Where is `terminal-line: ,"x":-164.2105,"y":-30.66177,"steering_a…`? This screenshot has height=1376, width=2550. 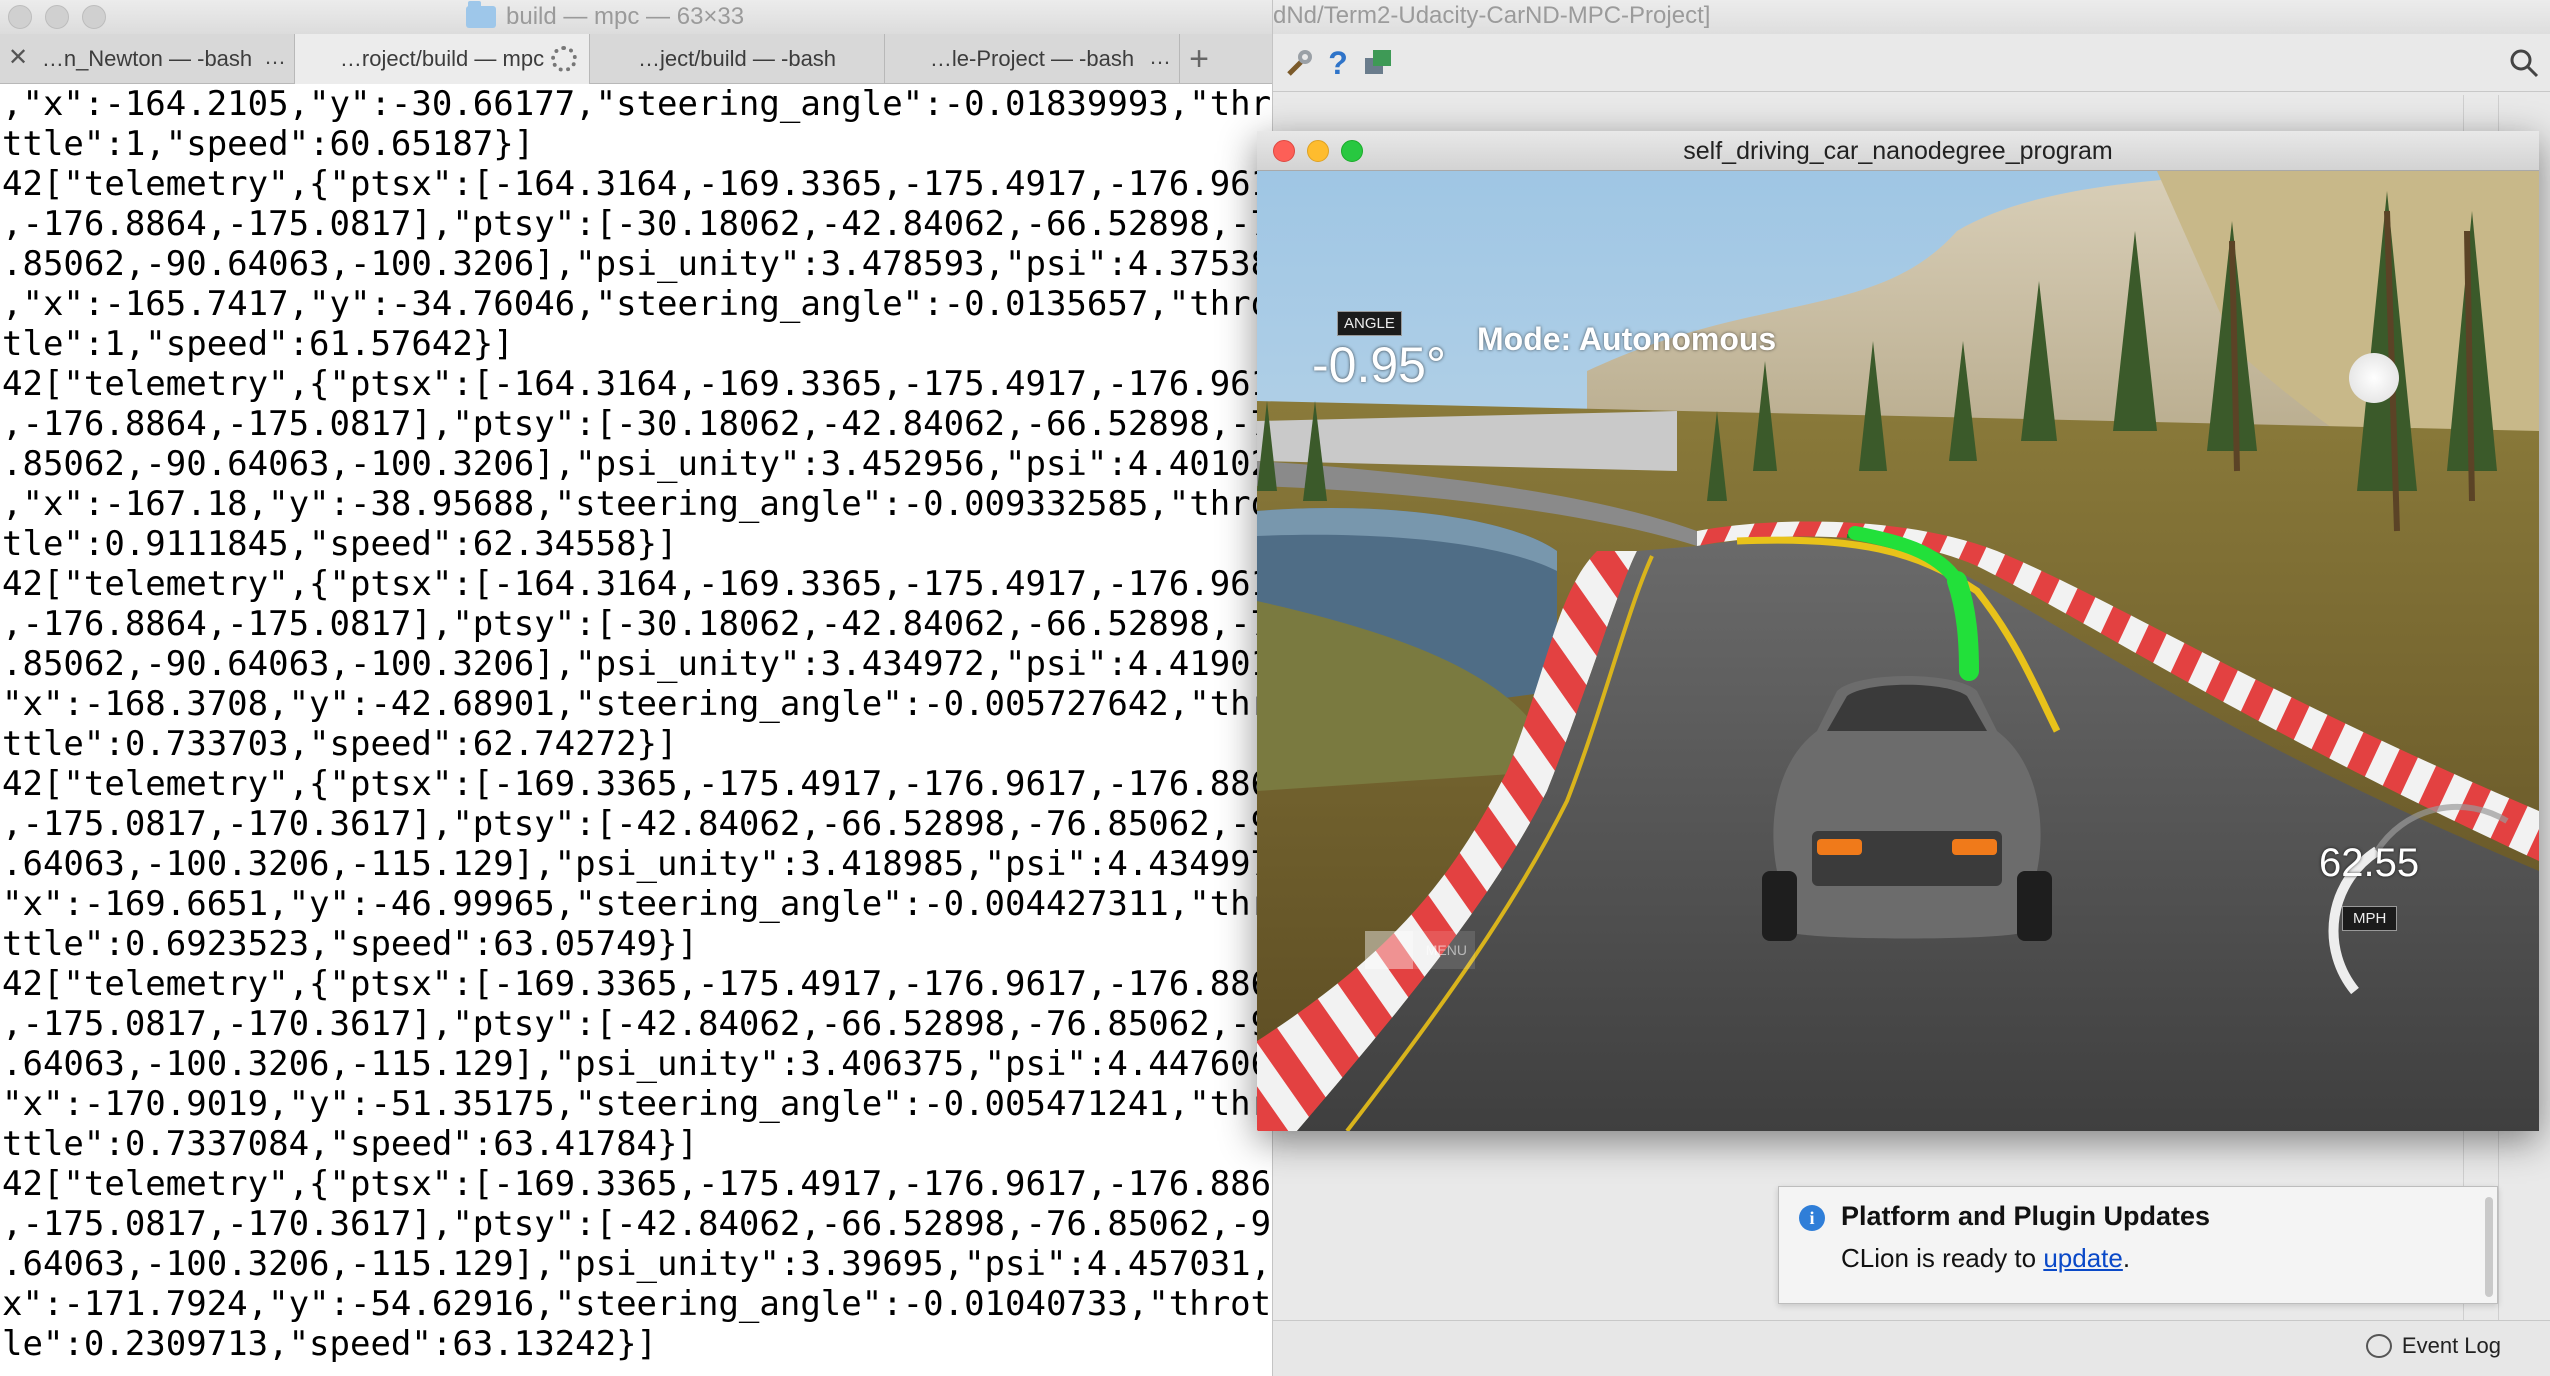 terminal-line: ,"x":-164.2105,"y":-30.66177,"steering_a… is located at coordinates (637, 104).